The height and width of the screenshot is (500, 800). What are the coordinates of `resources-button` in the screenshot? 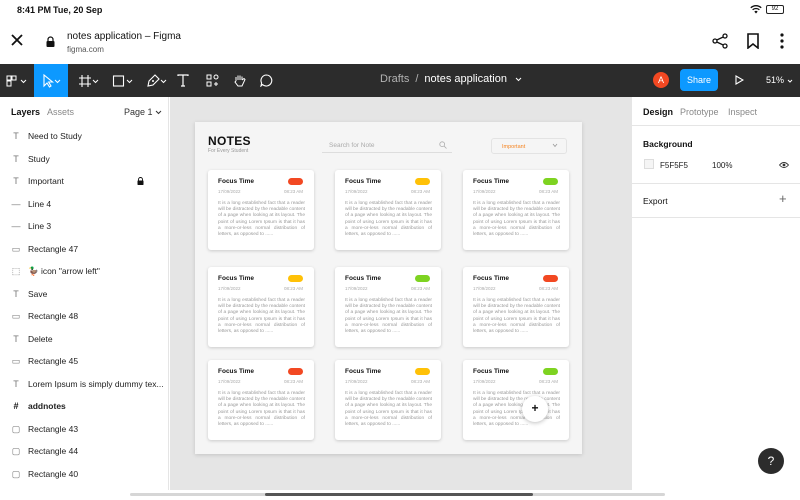 It's located at (212, 80).